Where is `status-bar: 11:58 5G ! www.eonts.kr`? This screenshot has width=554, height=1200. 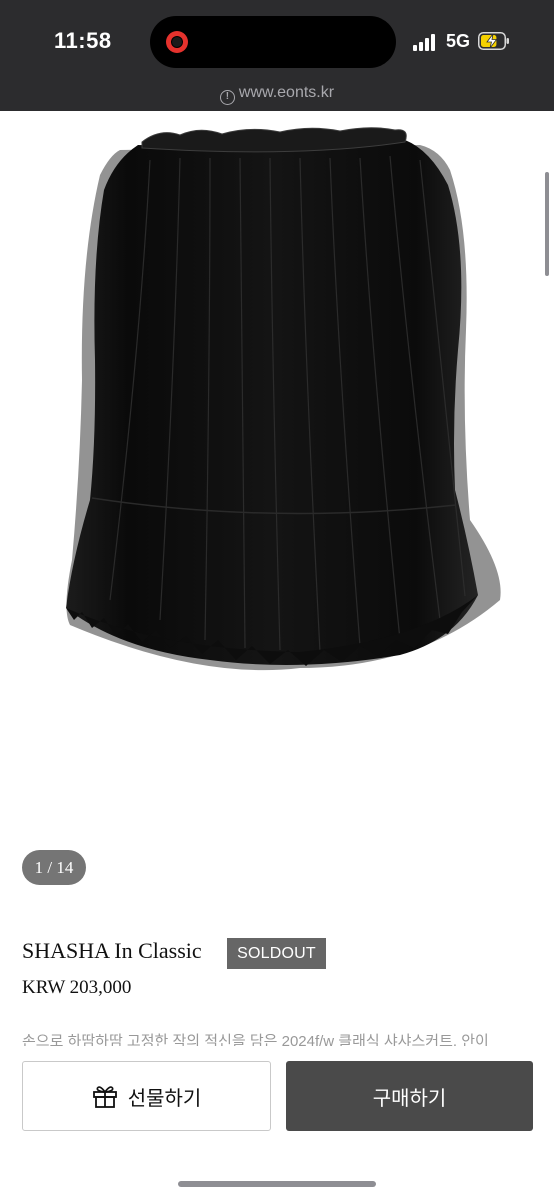
status-bar: 11:58 5G ! www.eonts.kr is located at coordinates (277, 55).